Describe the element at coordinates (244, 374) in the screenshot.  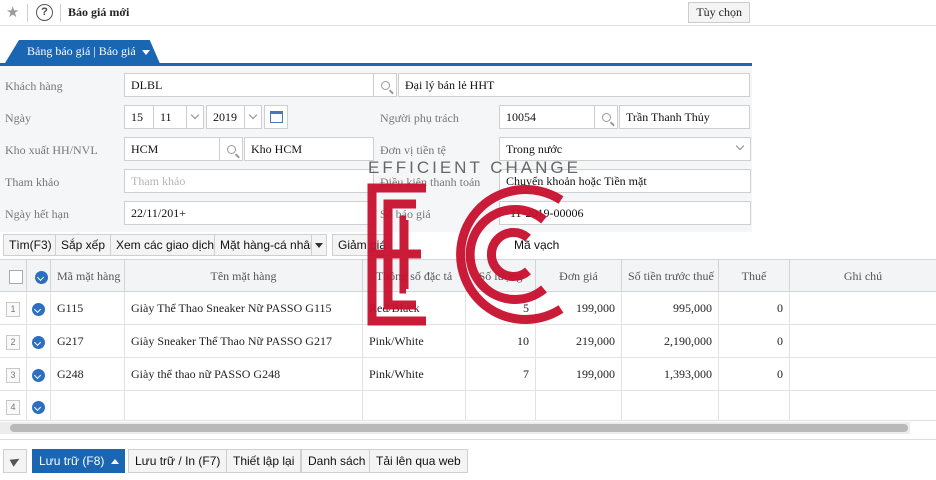
I see `cell-item-name: Giày thể thao nữ PASSO G248` at that location.